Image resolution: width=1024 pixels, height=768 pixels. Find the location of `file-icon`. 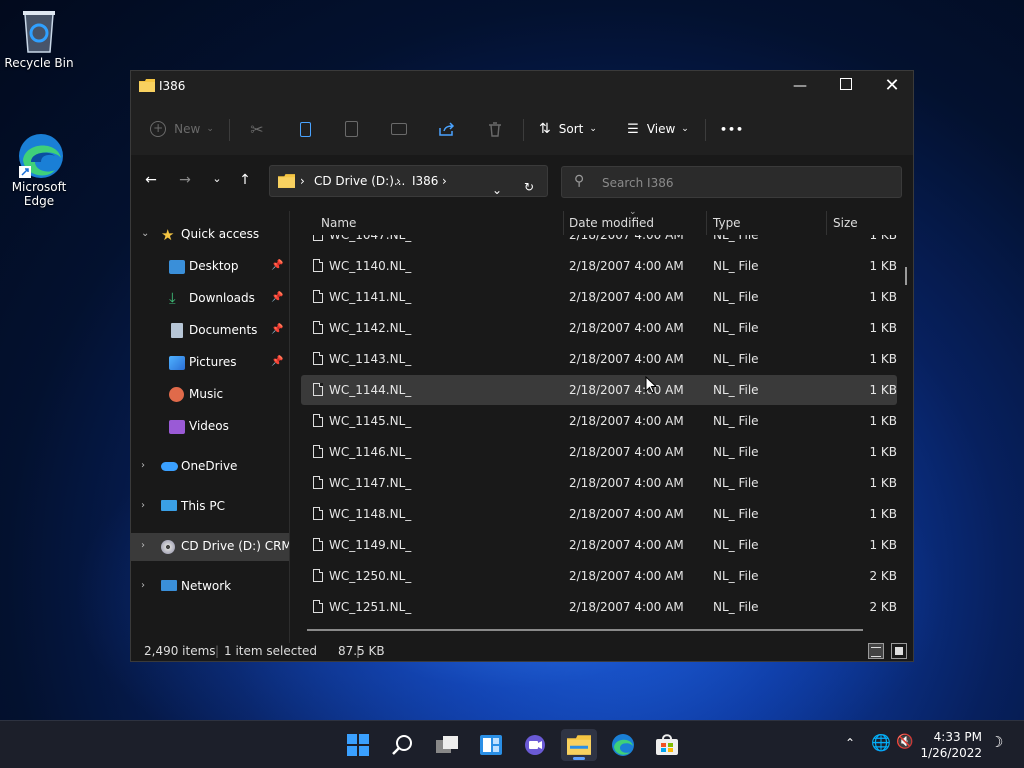

file-icon is located at coordinates (318, 575).